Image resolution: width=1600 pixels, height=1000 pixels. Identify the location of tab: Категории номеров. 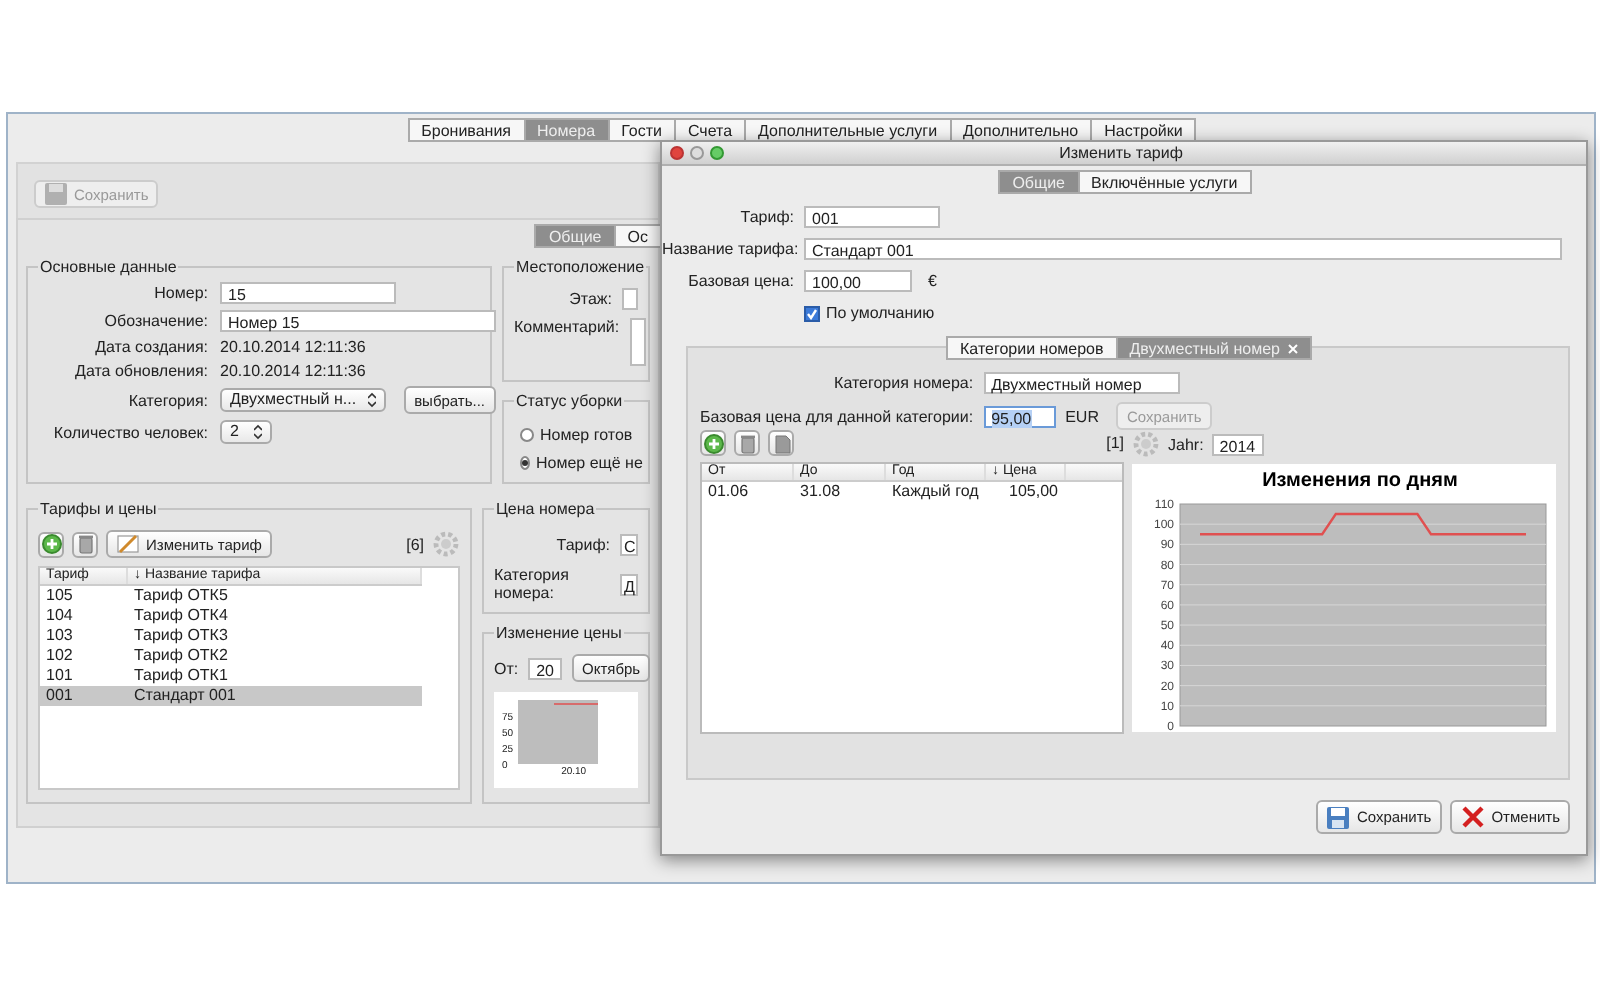
(1032, 348).